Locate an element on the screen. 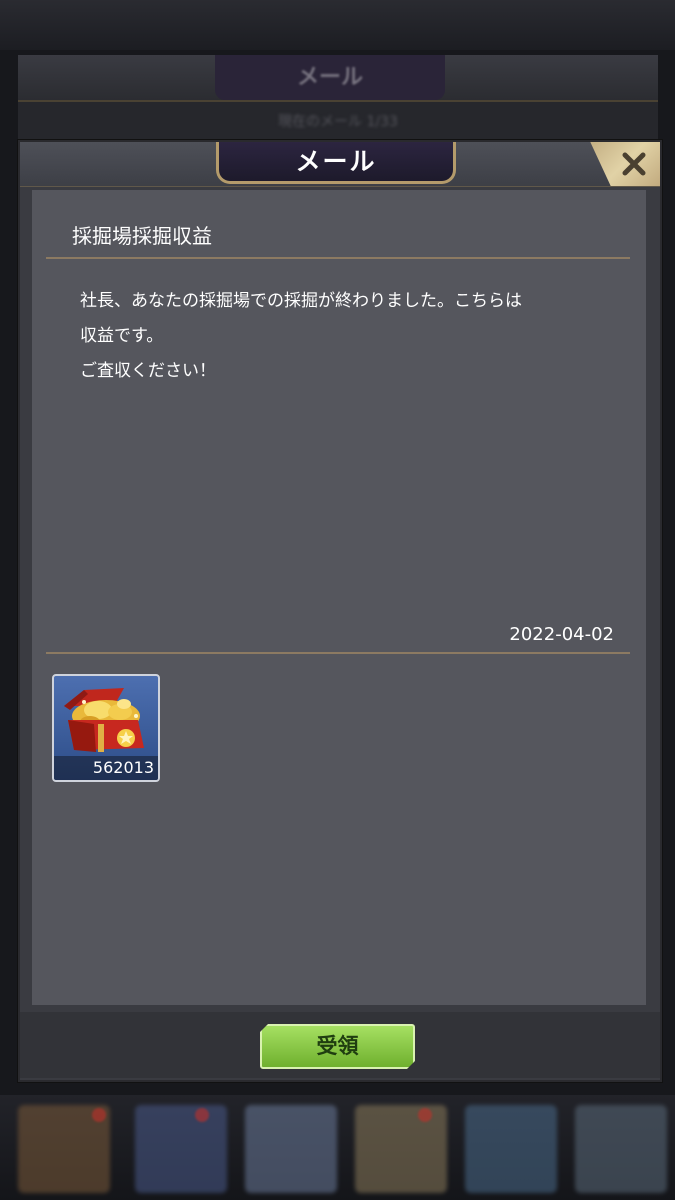  dialog-title-tab: メール is located at coordinates (336, 163).